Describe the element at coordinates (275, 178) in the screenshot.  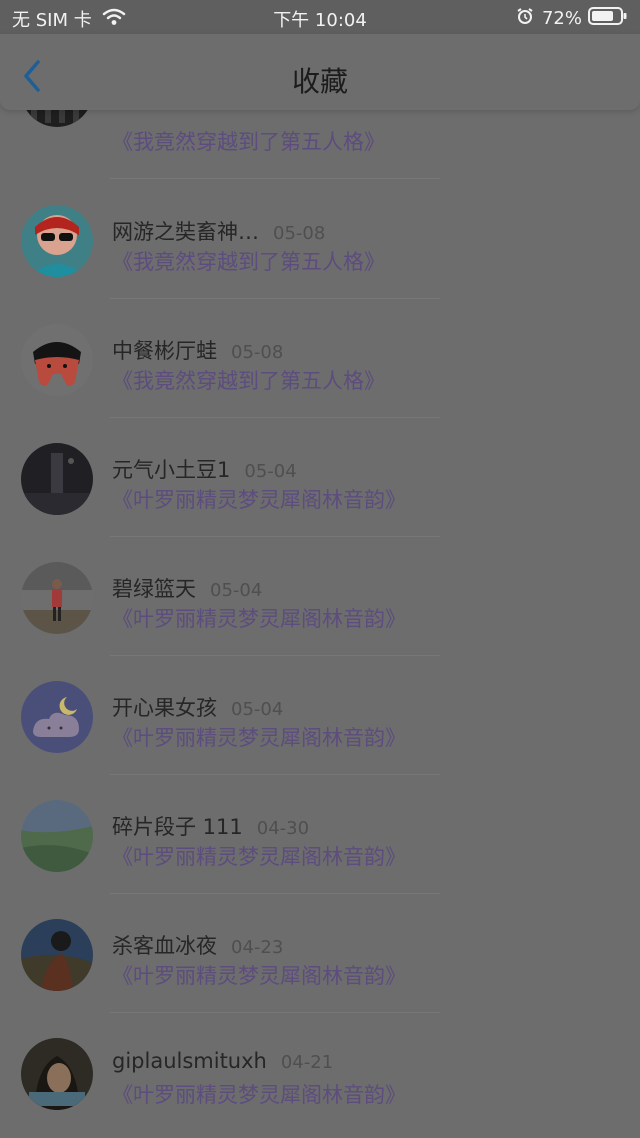
I see `divider` at that location.